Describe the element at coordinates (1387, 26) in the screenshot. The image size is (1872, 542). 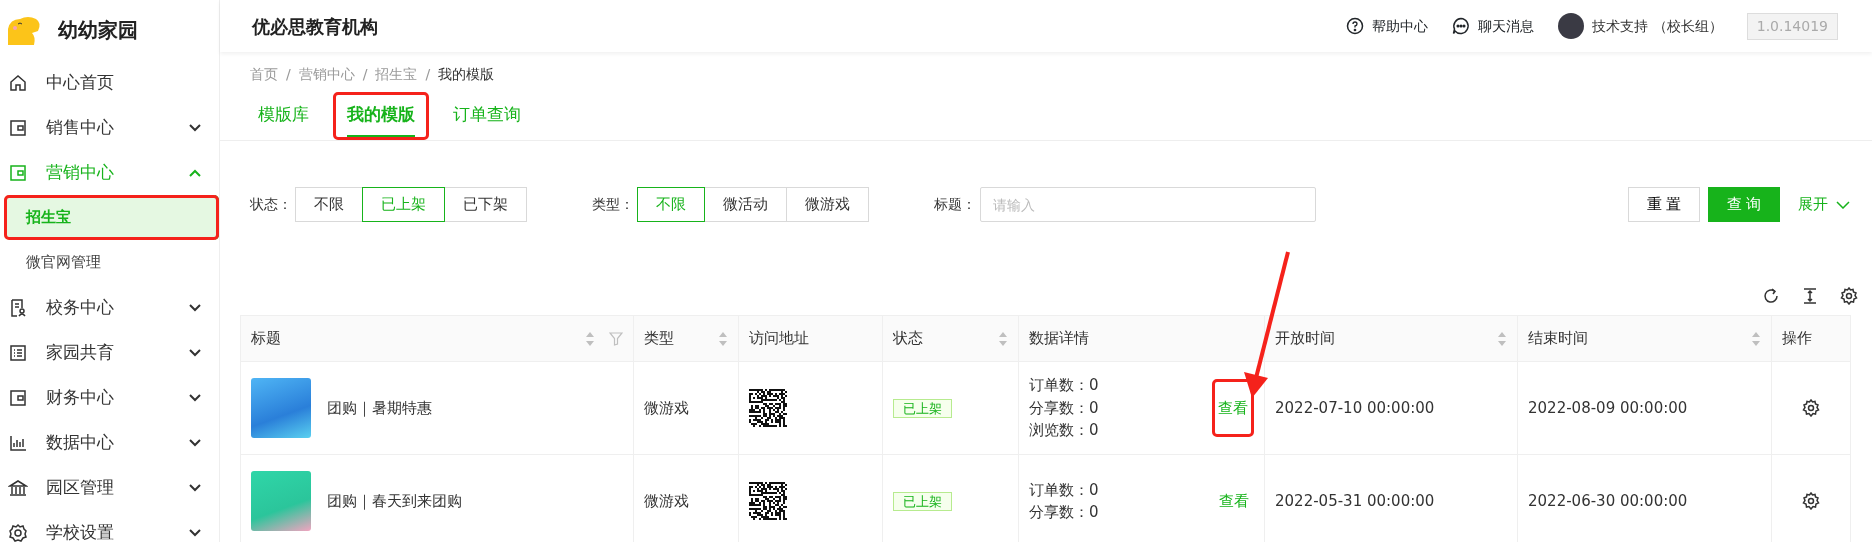
I see `header-link: 帮助中心` at that location.